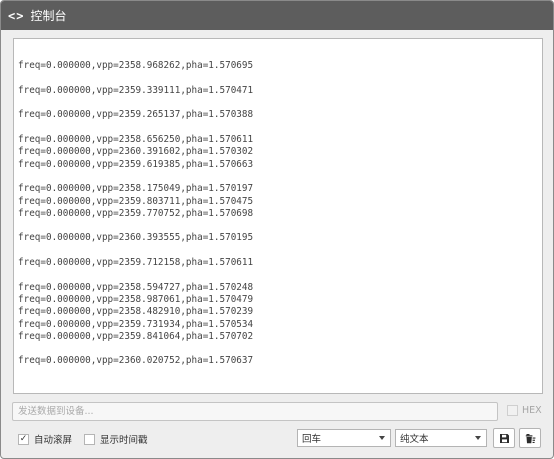 This screenshot has height=459, width=554. Describe the element at coordinates (53, 440) in the screenshot. I see `auto-scroll-label: 自动滚屏` at that location.